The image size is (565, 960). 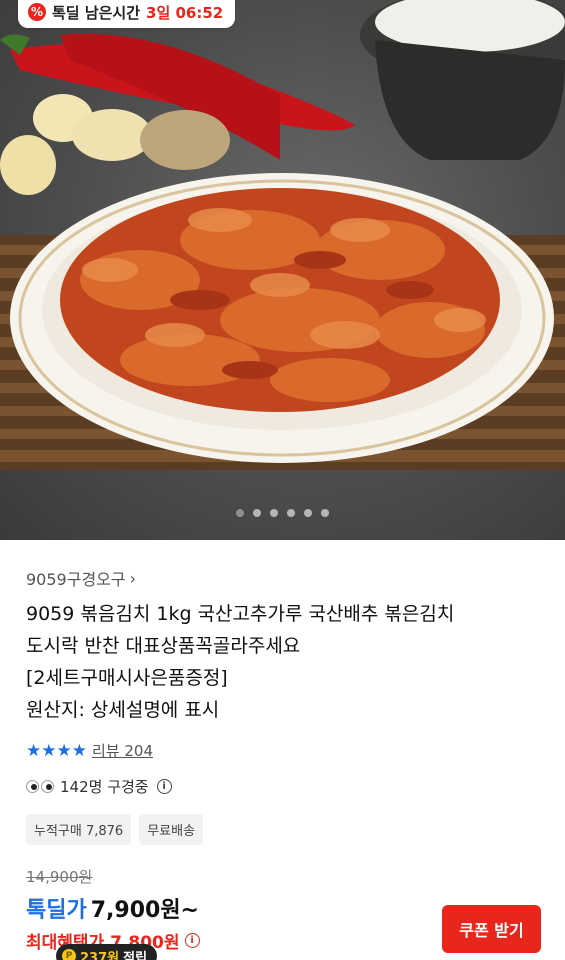 What do you see at coordinates (133, 578) in the screenshot?
I see `chevron-right-icon: ›` at bounding box center [133, 578].